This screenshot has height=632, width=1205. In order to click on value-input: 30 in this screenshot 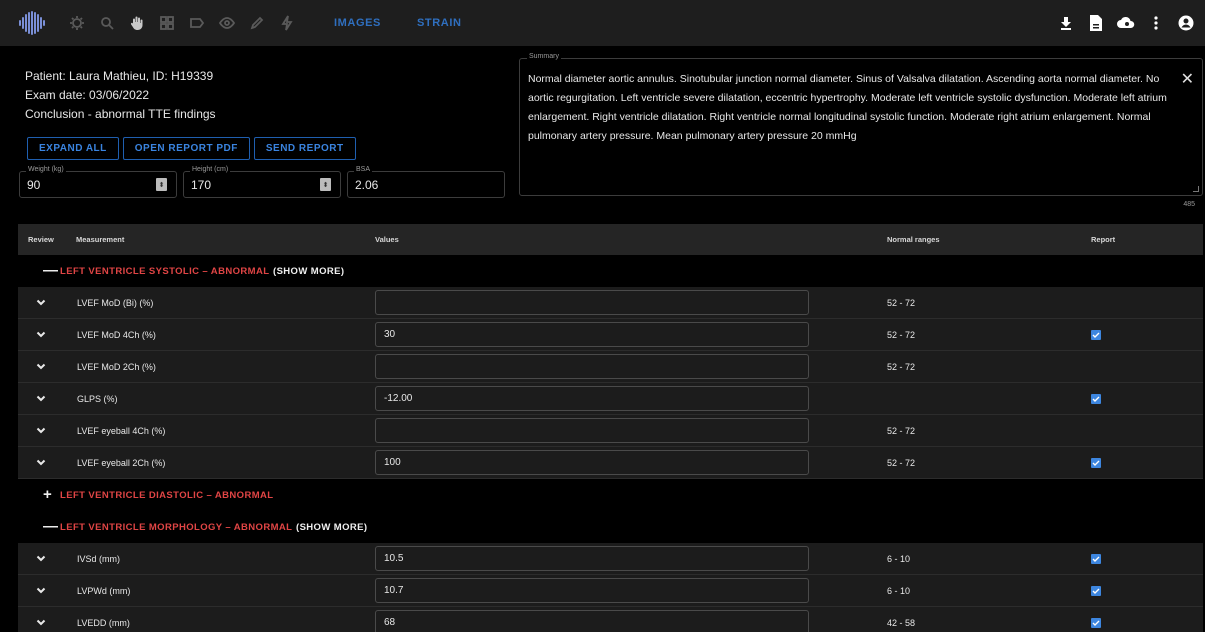, I will do `click(592, 334)`.